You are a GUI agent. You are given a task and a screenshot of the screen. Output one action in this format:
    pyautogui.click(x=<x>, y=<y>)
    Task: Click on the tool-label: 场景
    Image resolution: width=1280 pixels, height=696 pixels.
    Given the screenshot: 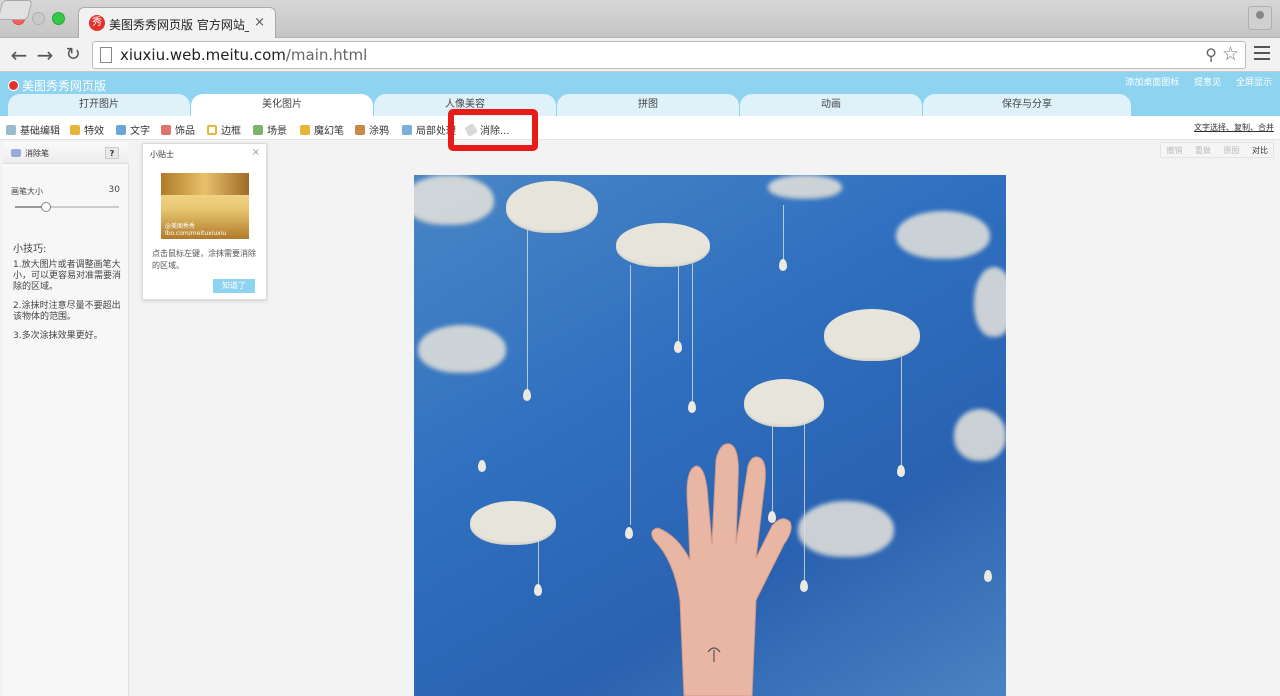 What is the action you would take?
    pyautogui.click(x=277, y=131)
    